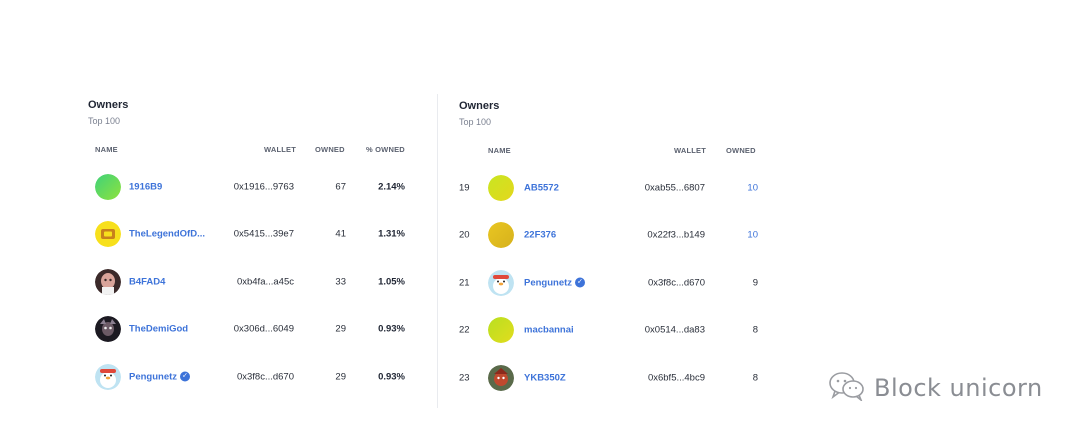 The image size is (1080, 433). I want to click on table-row: TheDemiGod 0x306d...6049 29 0.93%, so click(248, 330).